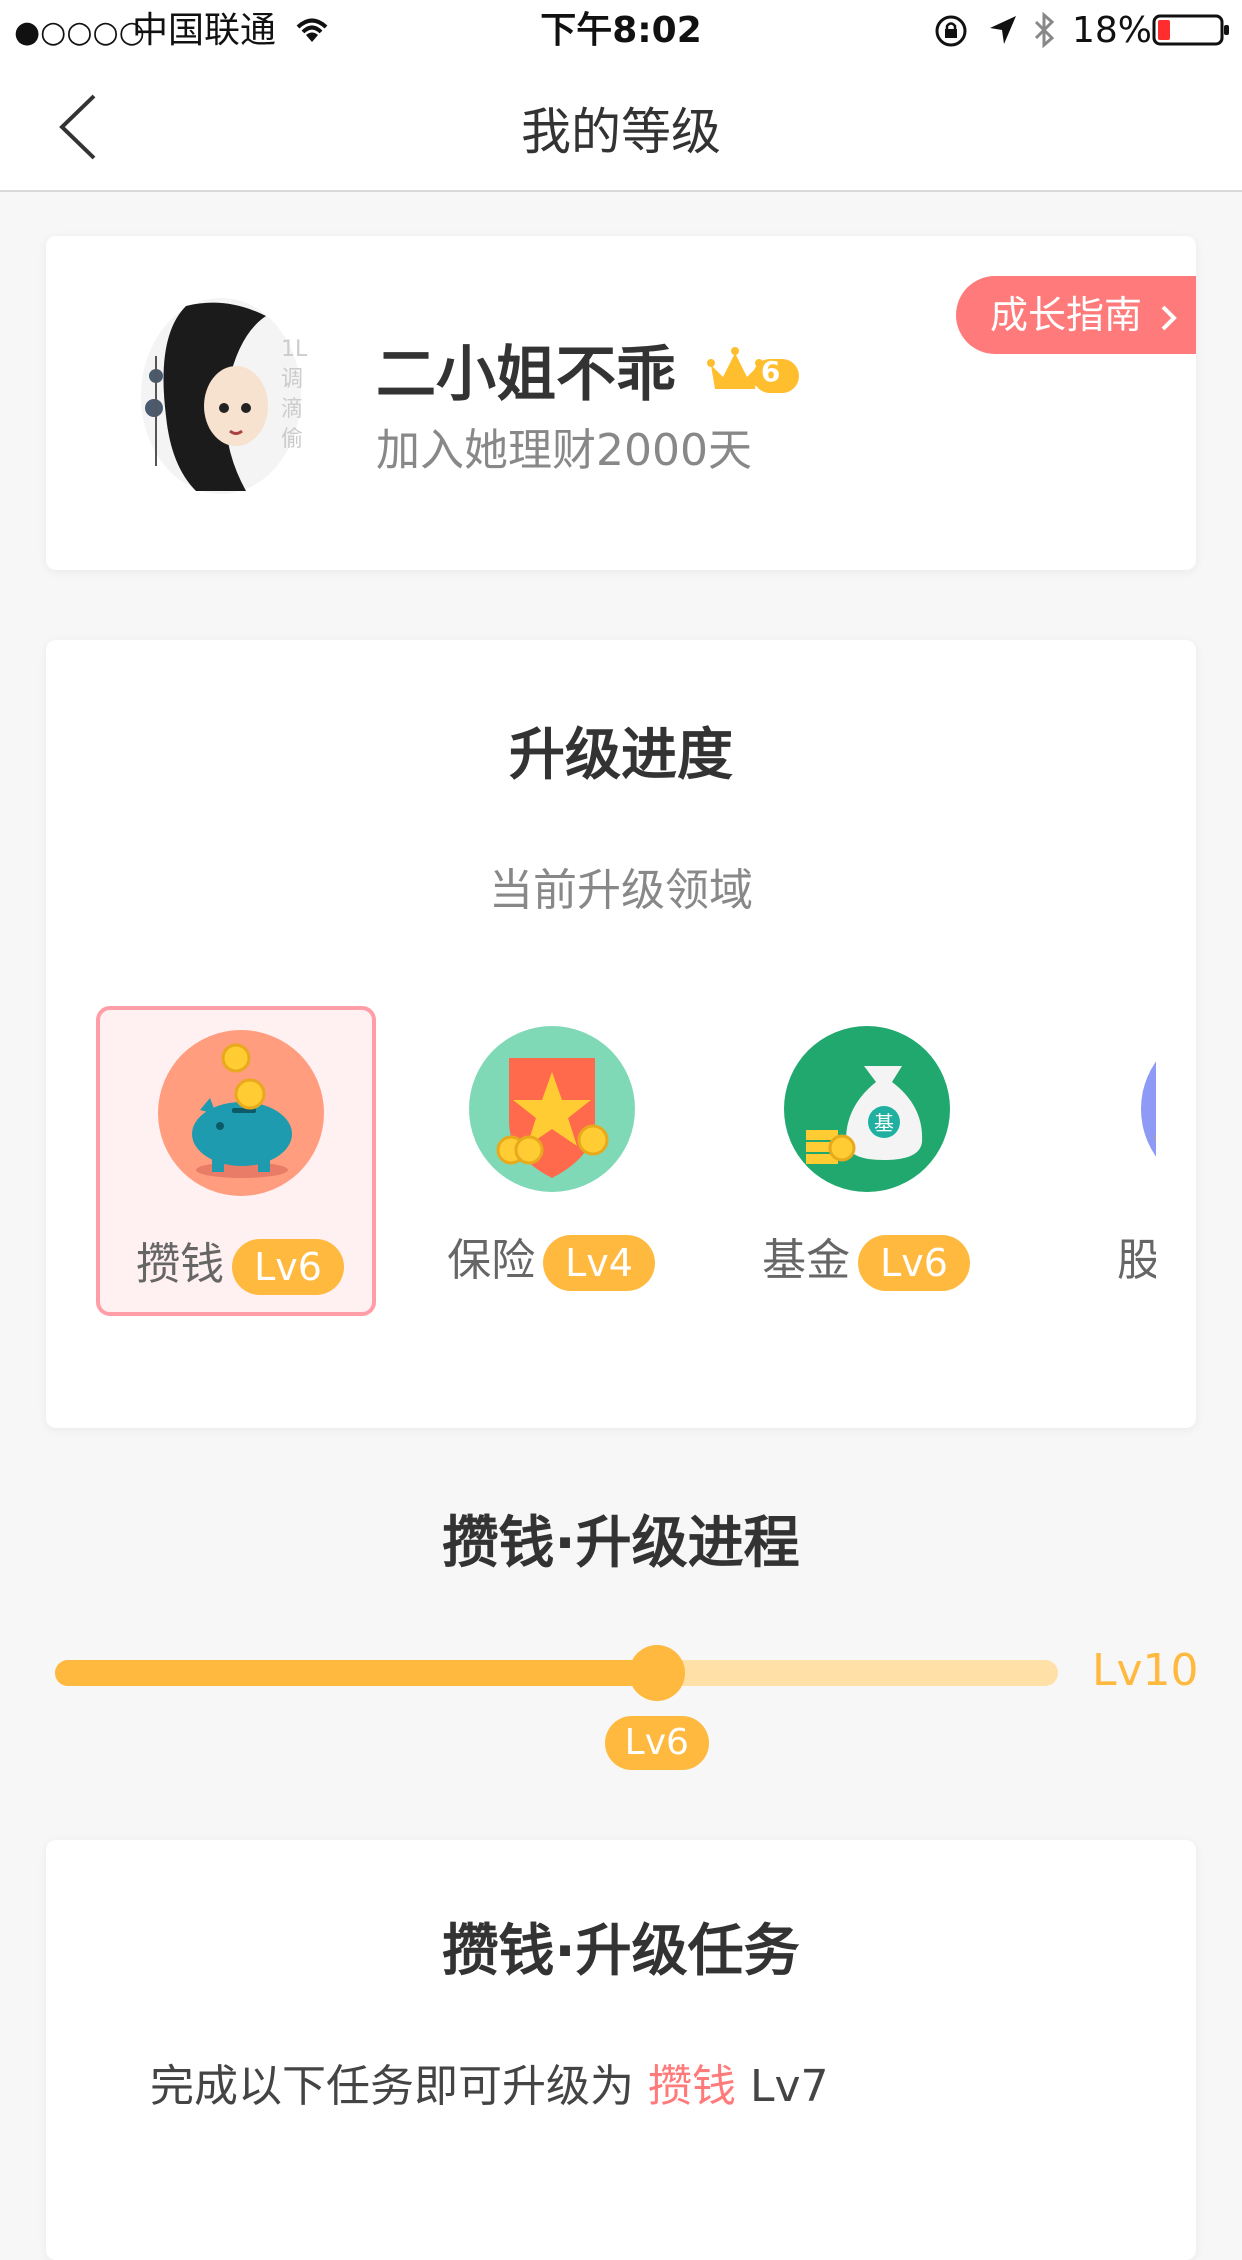 This screenshot has width=1242, height=2260. Describe the element at coordinates (656, 1743) in the screenshot. I see `current-level-pill: Lv6` at that location.